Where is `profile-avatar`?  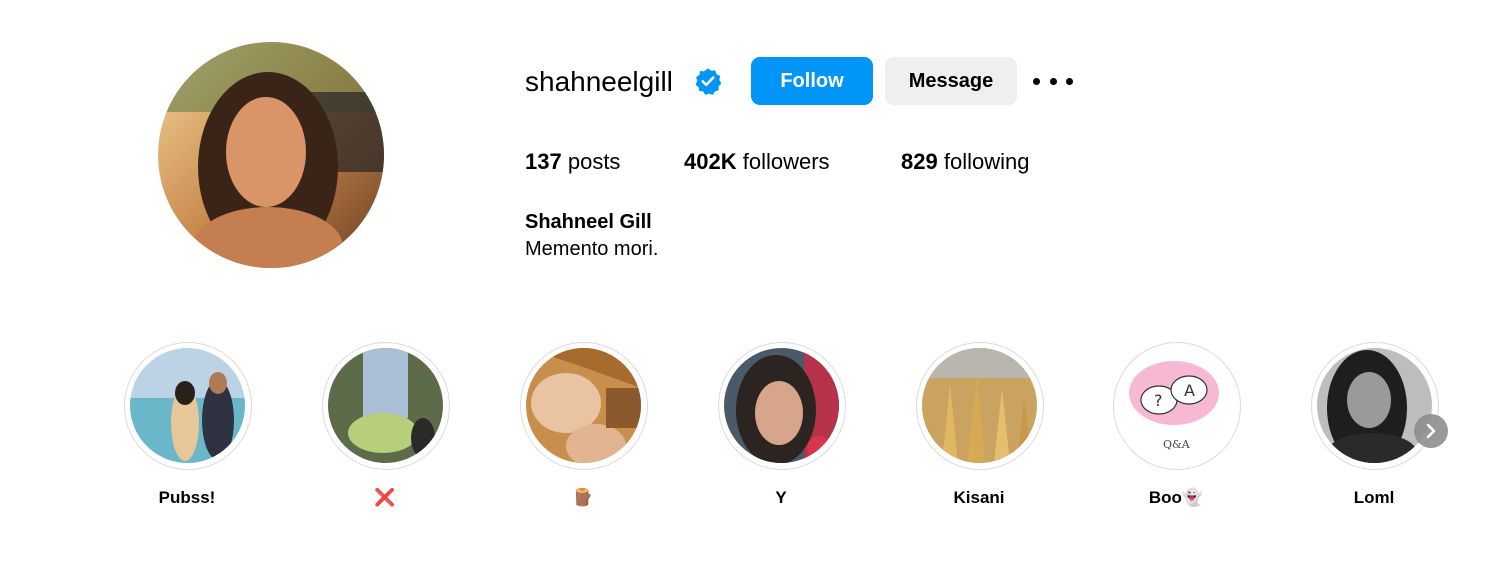 profile-avatar is located at coordinates (271, 155).